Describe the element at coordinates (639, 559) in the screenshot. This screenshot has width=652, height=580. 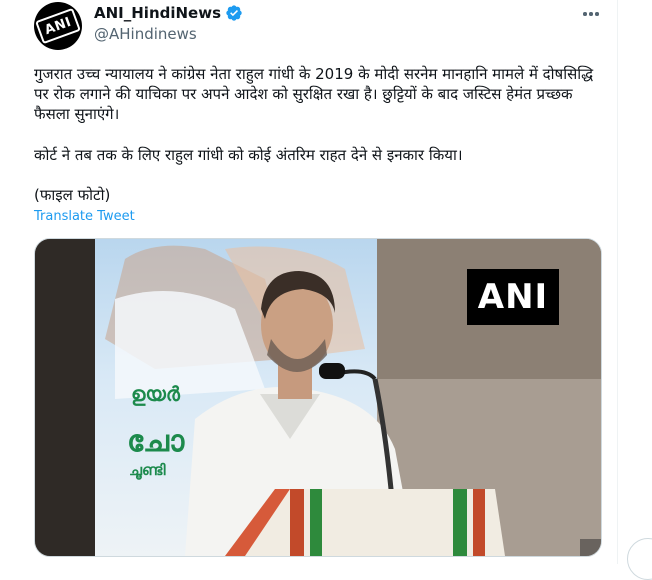
I see `scroll-top-button` at that location.